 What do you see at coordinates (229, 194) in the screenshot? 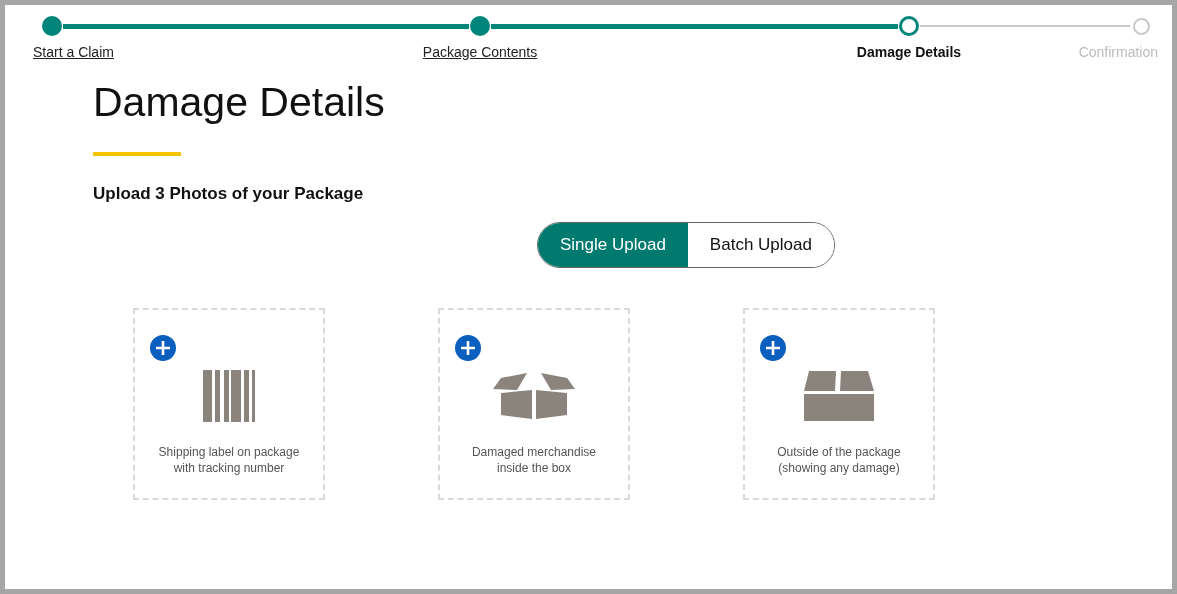
I see `section-heading: Upload 3 Photos of your Package` at bounding box center [229, 194].